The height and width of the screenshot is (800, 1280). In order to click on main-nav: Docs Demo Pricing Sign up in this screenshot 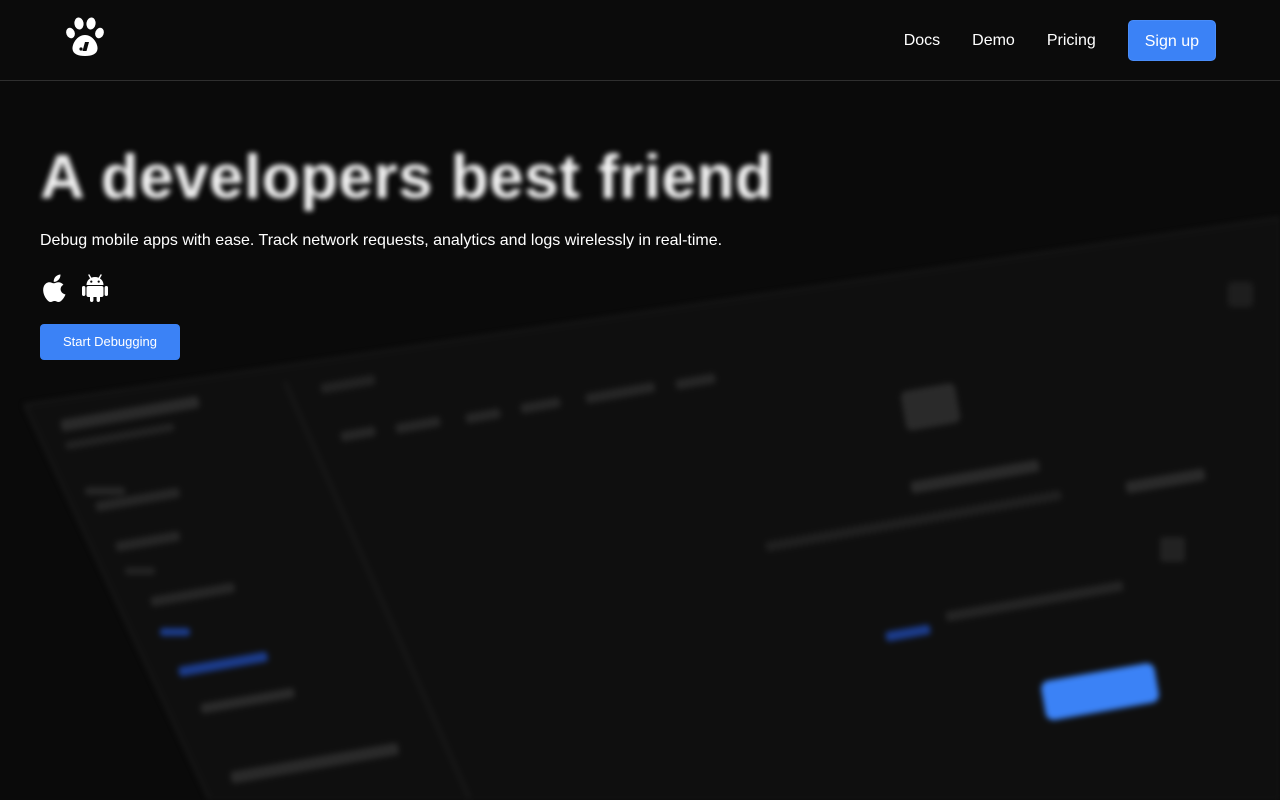, I will do `click(1060, 40)`.